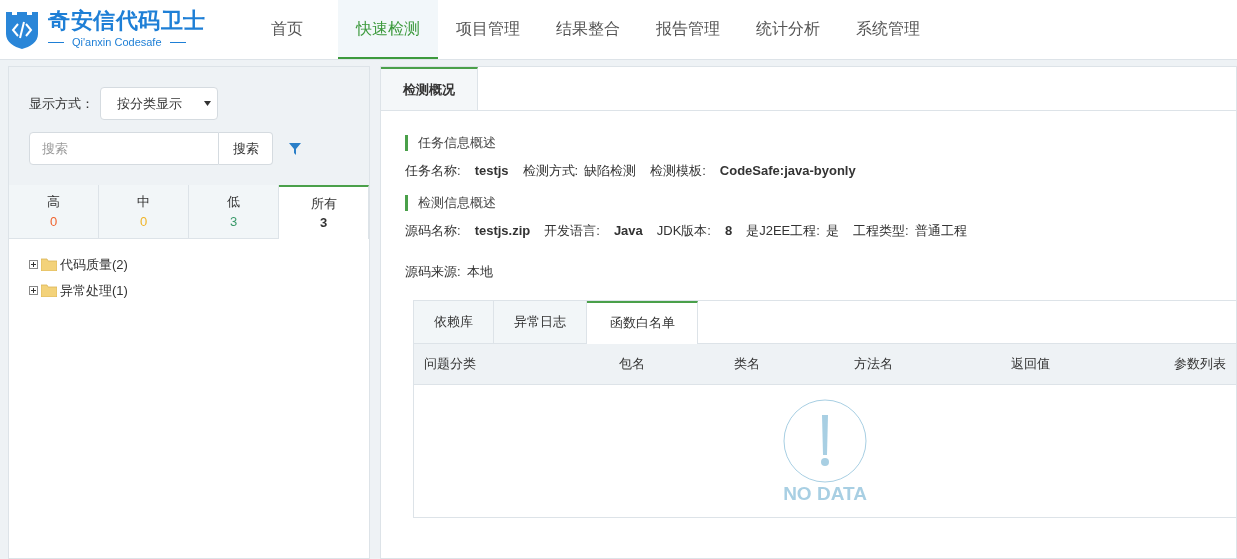 The height and width of the screenshot is (559, 1237). Describe the element at coordinates (295, 148) in the screenshot. I see `filter-icon` at that location.